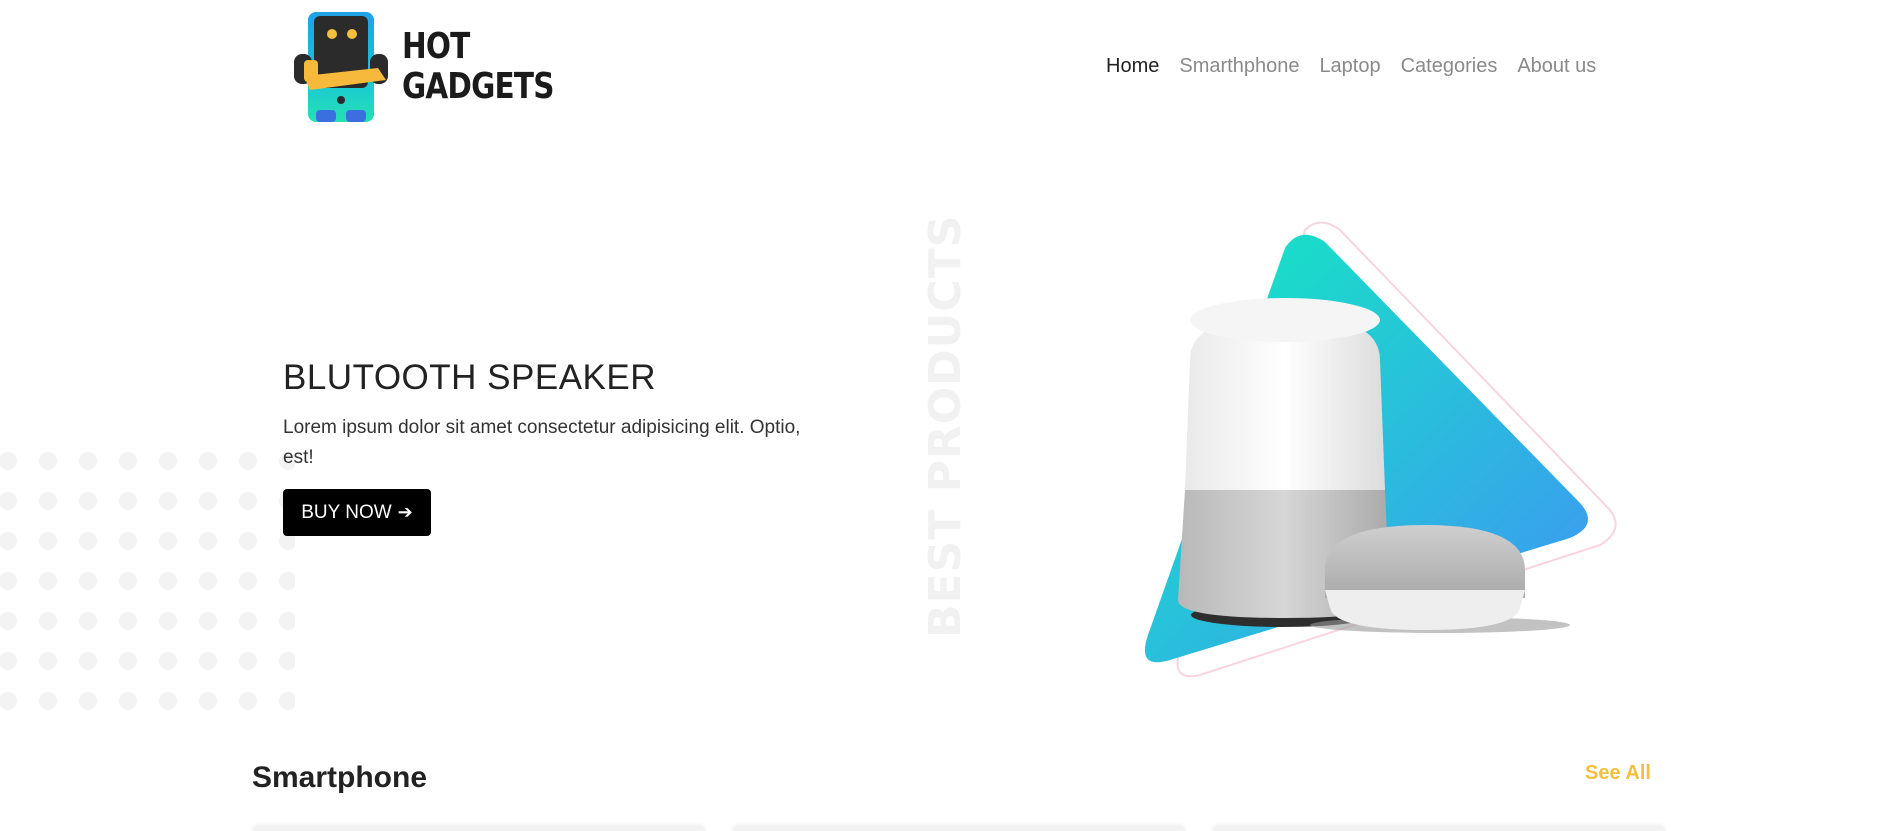 The image size is (1895, 831). What do you see at coordinates (1556, 66) in the screenshot?
I see `nav-item-about-us: About us` at bounding box center [1556, 66].